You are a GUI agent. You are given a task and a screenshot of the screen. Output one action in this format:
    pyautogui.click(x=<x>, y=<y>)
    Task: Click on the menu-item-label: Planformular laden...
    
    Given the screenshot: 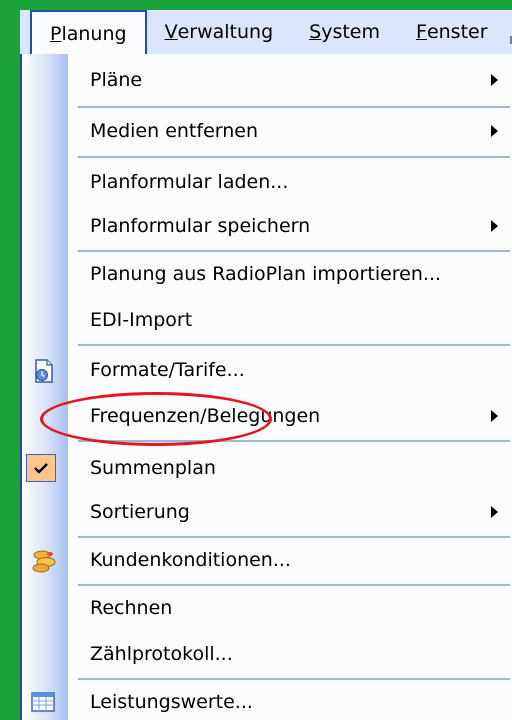 What is the action you would take?
    pyautogui.click(x=189, y=182)
    